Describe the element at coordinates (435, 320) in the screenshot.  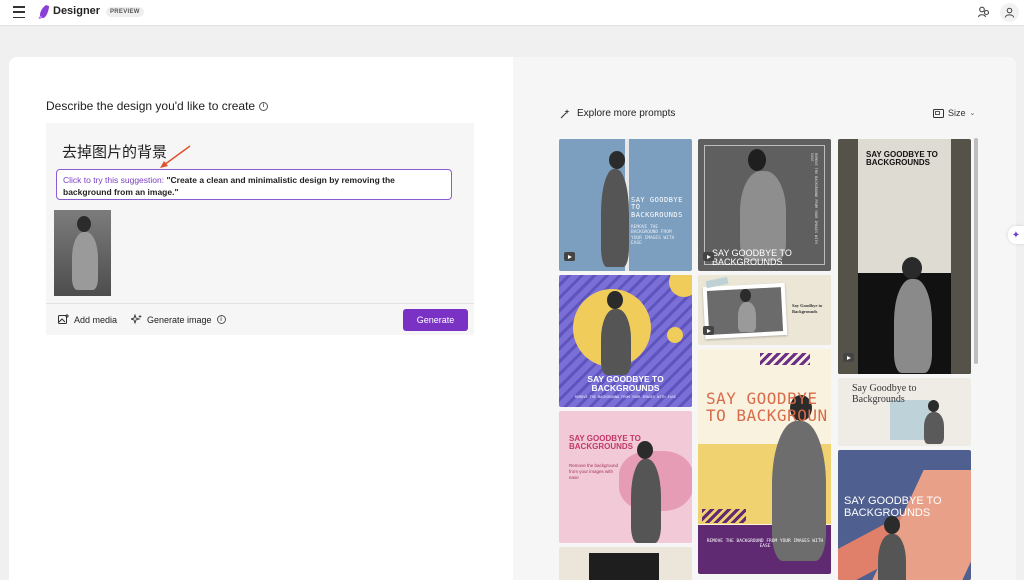
I see `generate-button: Generate` at that location.